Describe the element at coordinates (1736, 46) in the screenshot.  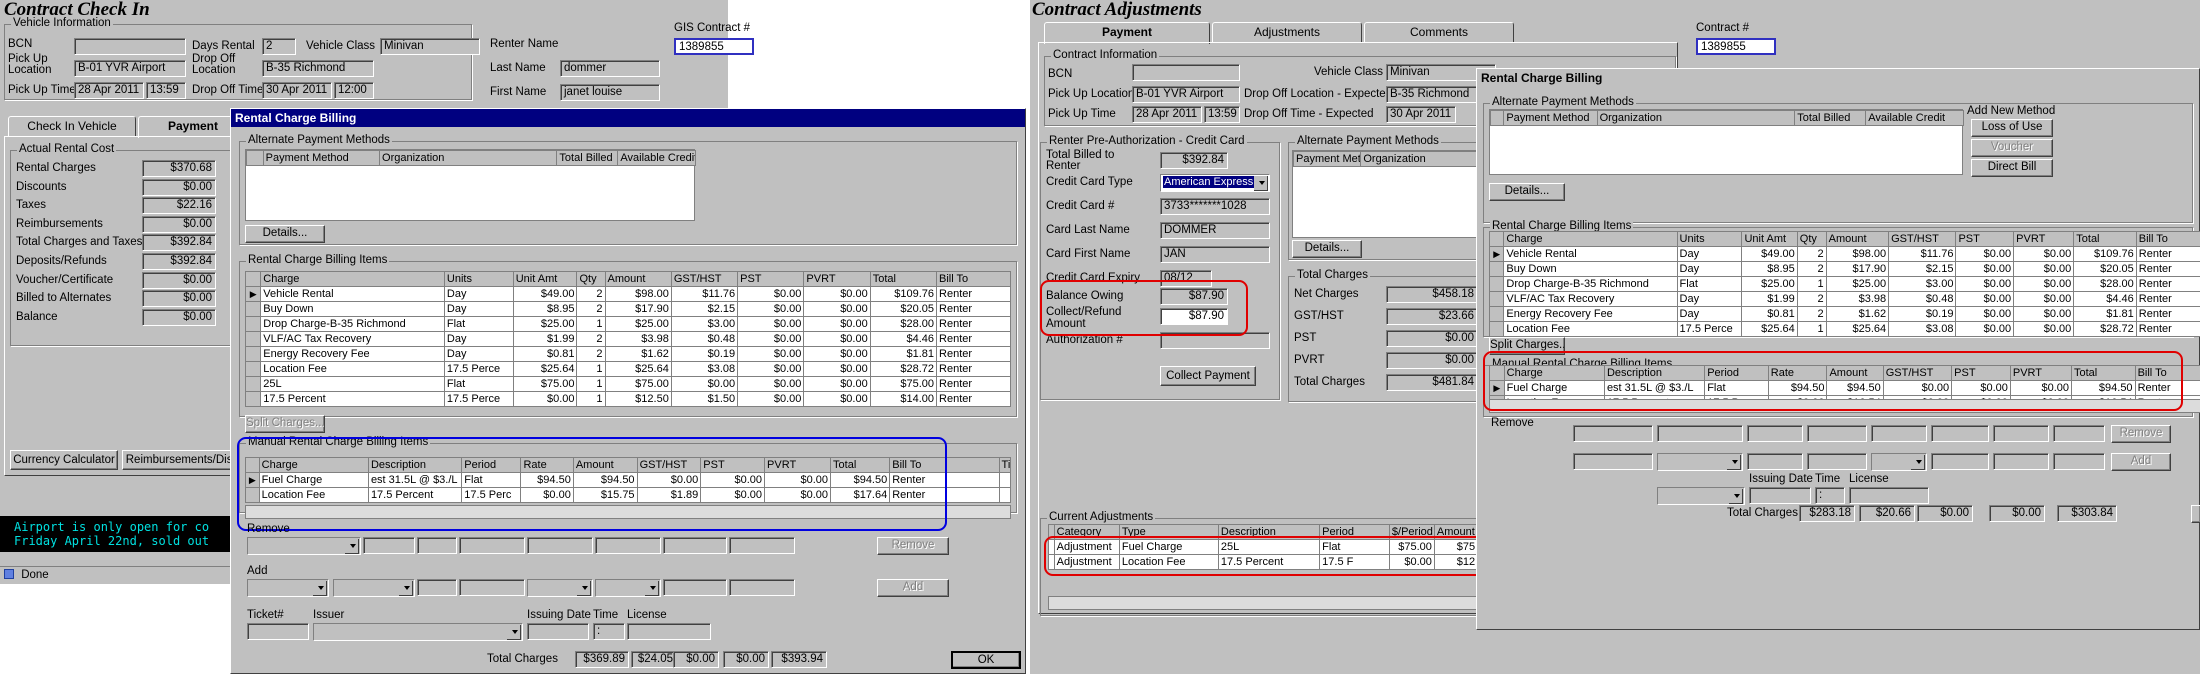
I see `contract-number-field: 1389855` at that location.